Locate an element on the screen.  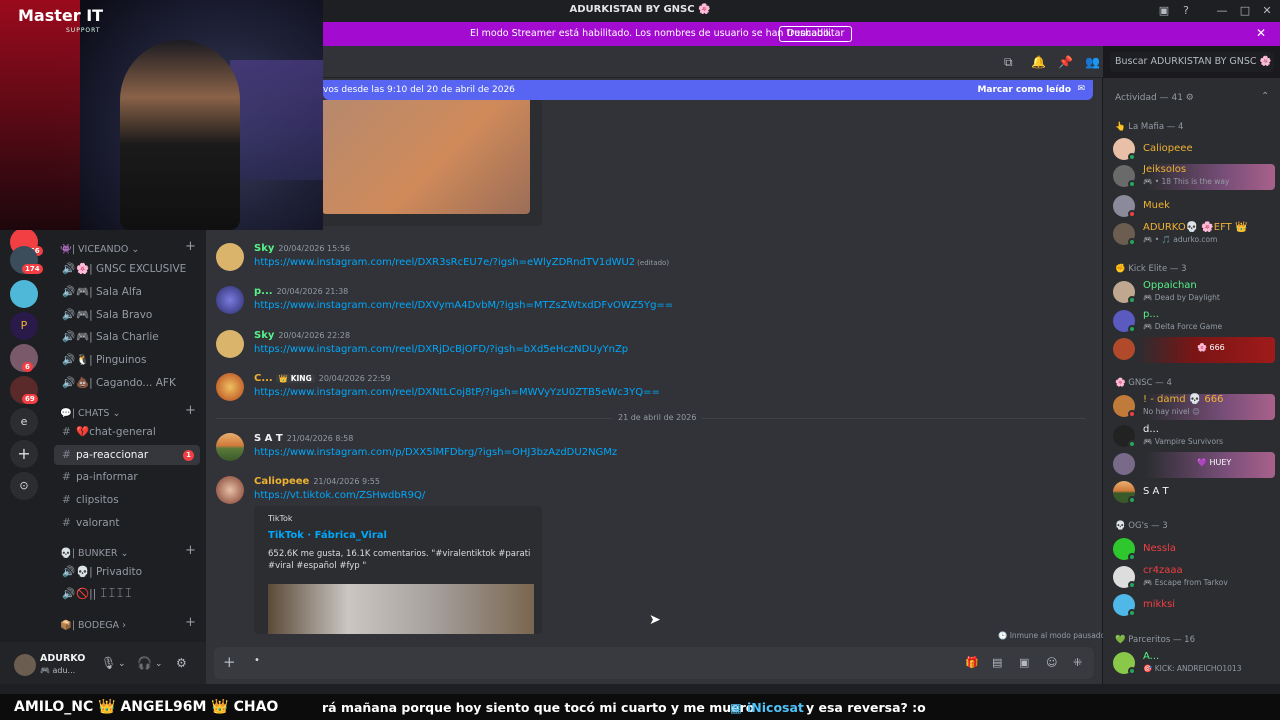
attach-plus-button: + is located at coordinates (229, 662).